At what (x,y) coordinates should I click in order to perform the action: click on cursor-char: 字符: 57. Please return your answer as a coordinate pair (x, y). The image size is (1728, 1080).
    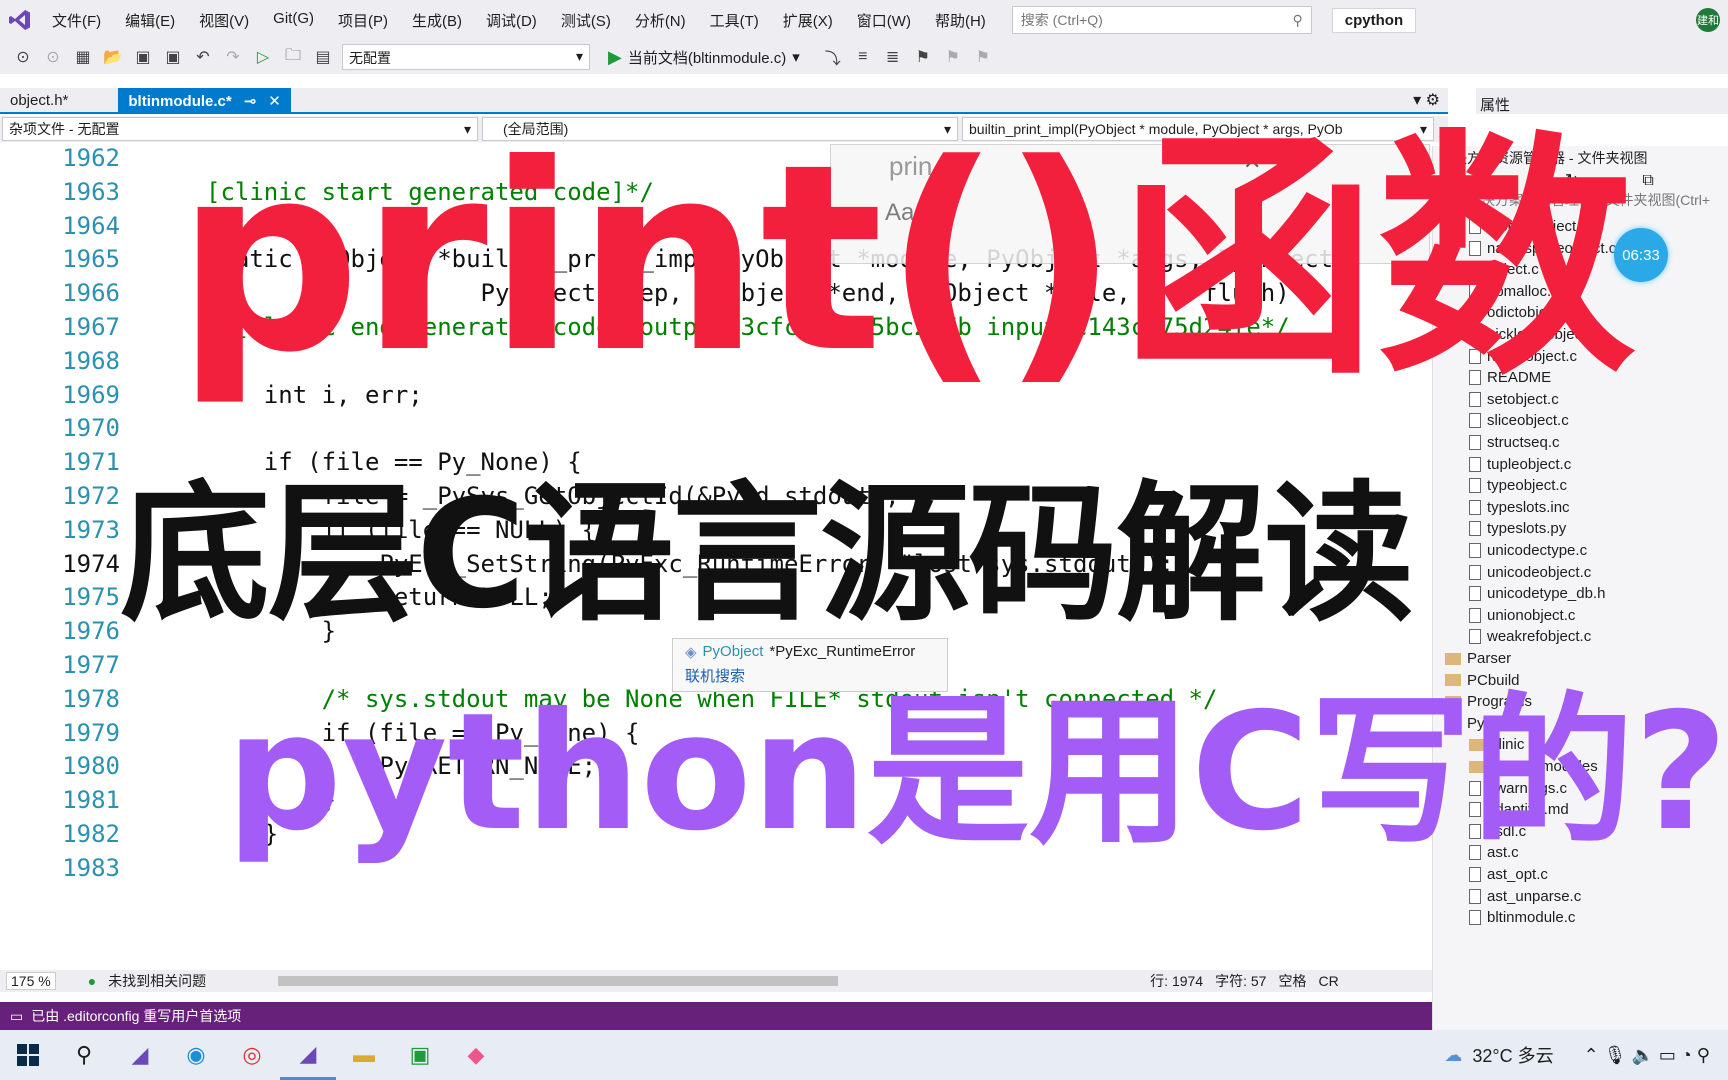
    Looking at the image, I should click on (1241, 981).